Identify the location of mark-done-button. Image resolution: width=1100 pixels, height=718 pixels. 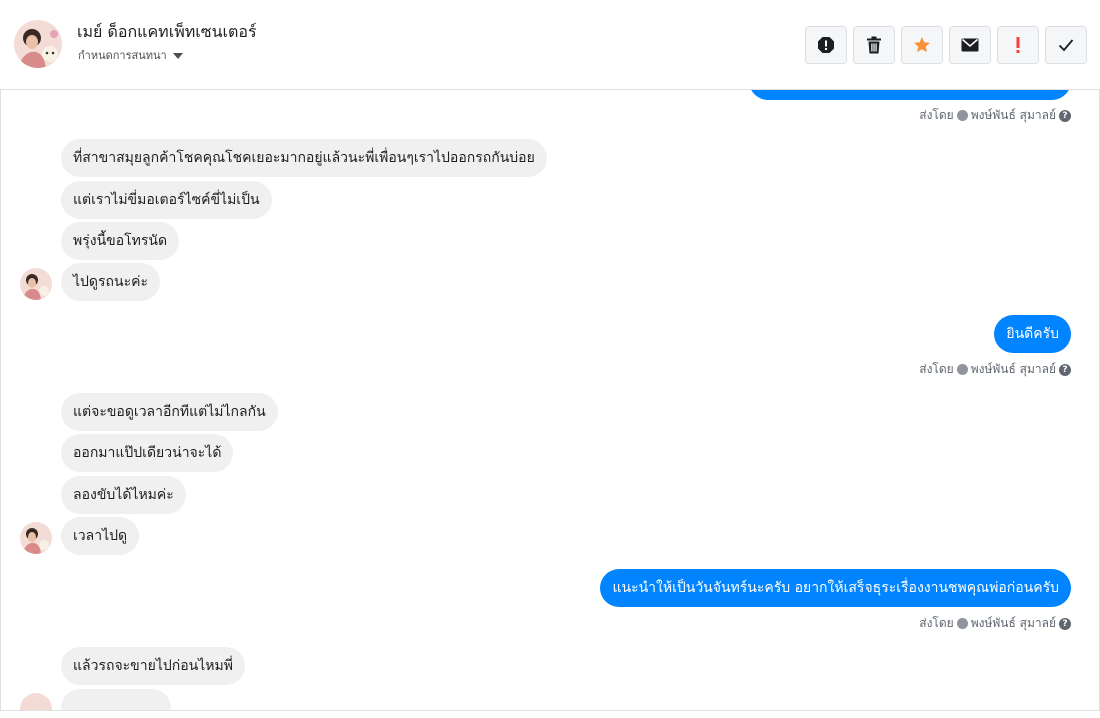
(1066, 45).